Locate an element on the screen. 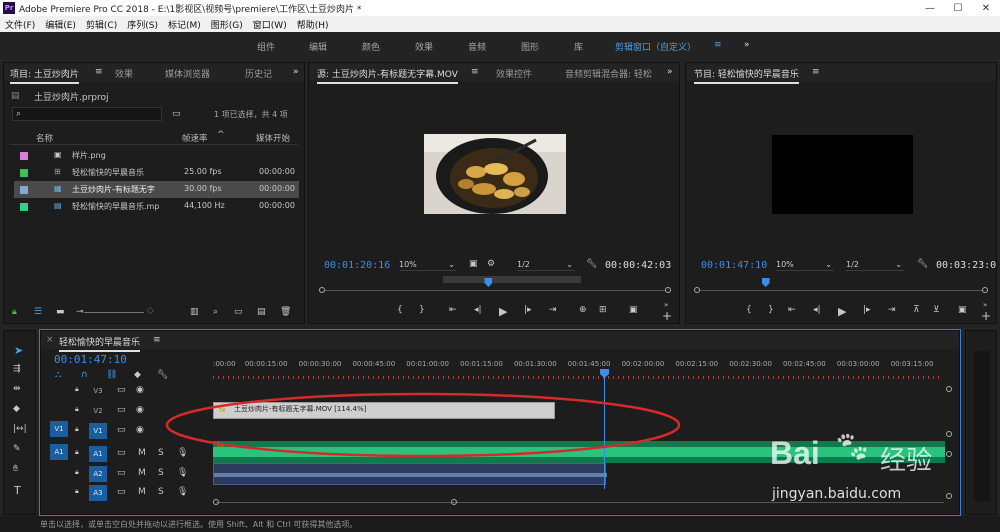  new-item-icon: ▤ is located at coordinates (261, 312).